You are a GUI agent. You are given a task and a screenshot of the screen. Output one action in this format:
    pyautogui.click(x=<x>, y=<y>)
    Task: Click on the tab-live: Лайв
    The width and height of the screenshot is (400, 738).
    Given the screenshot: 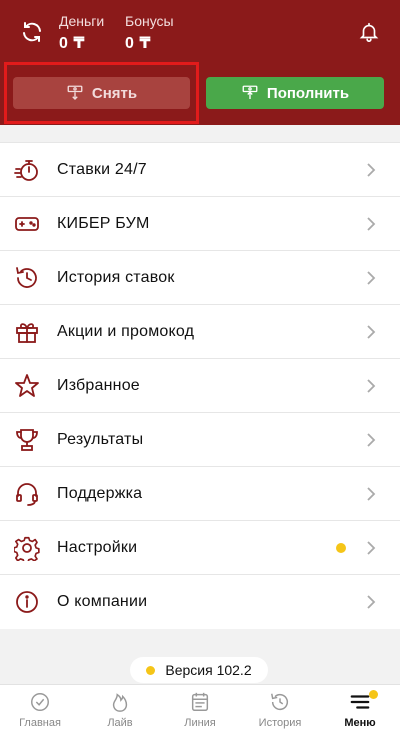 What is the action you would take?
    pyautogui.click(x=120, y=711)
    